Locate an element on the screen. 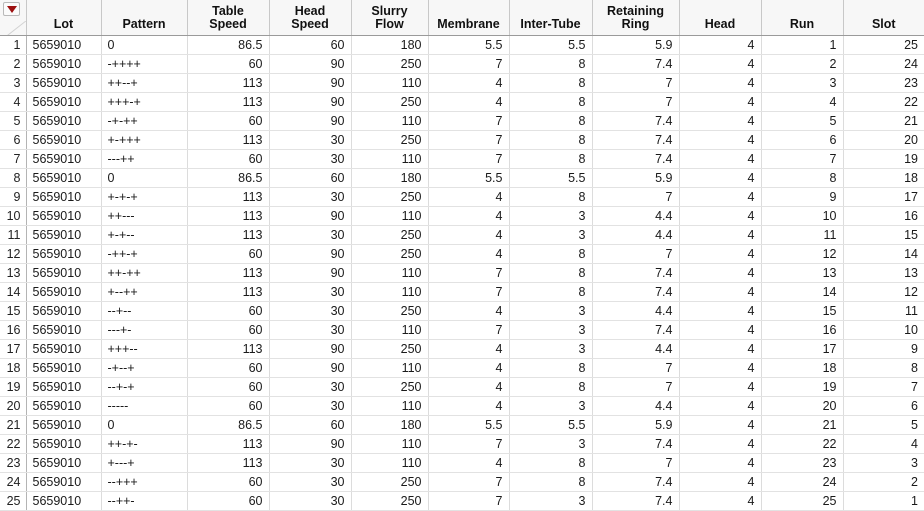 Image resolution: width=924 pixels, height=511 pixels. cell-run: 5 is located at coordinates (802, 121).